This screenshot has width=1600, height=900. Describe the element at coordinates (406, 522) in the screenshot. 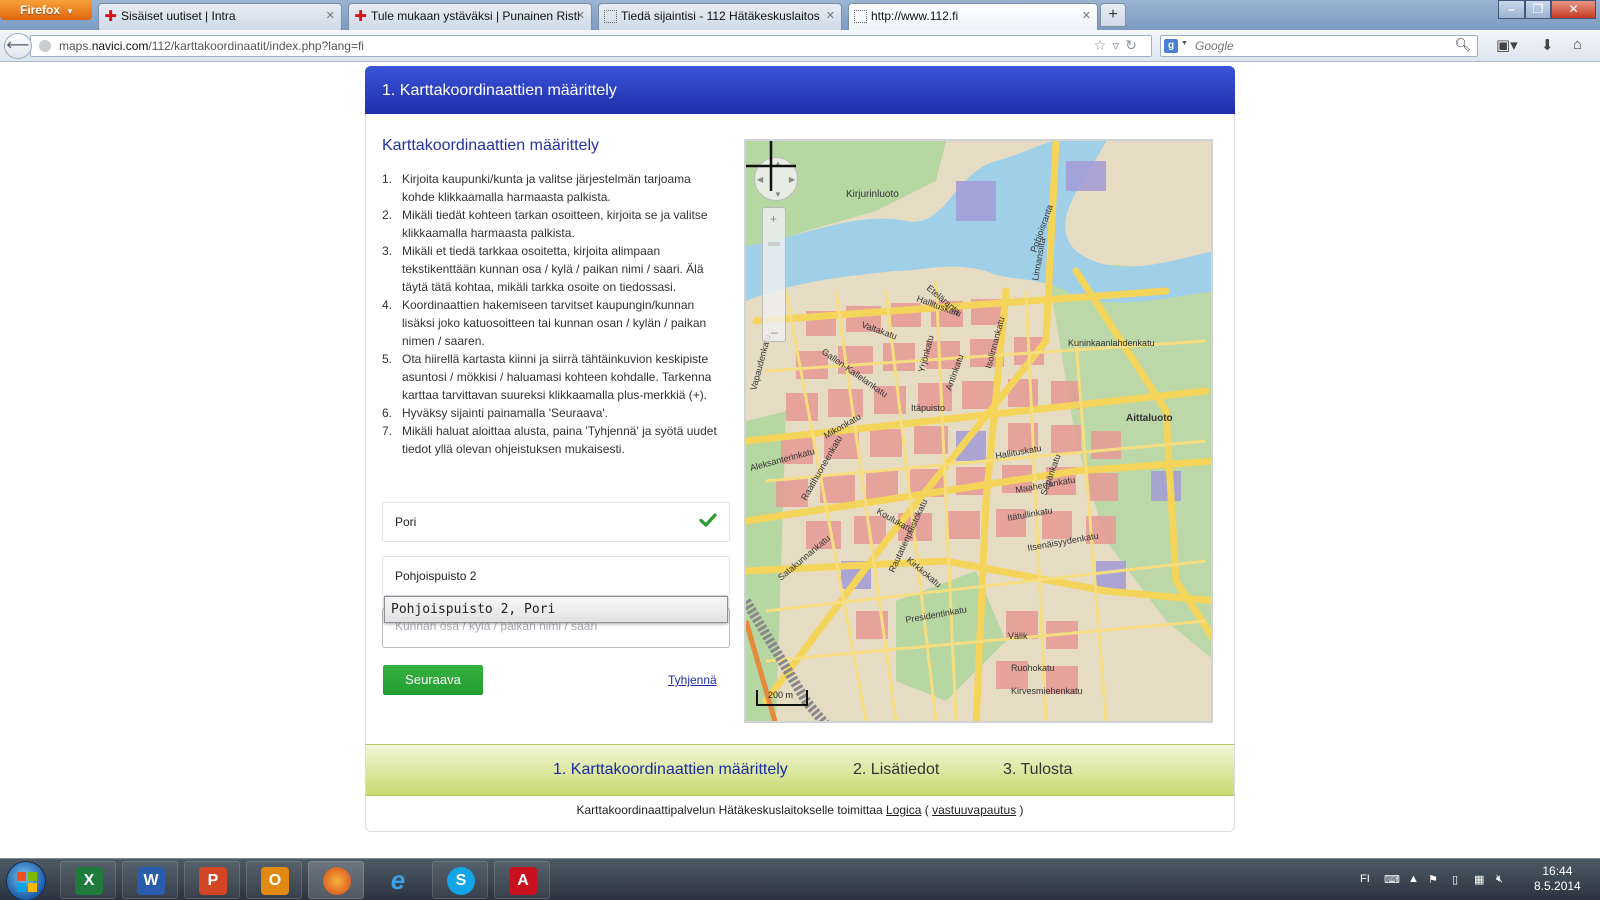

I see `city-value: Pori` at that location.